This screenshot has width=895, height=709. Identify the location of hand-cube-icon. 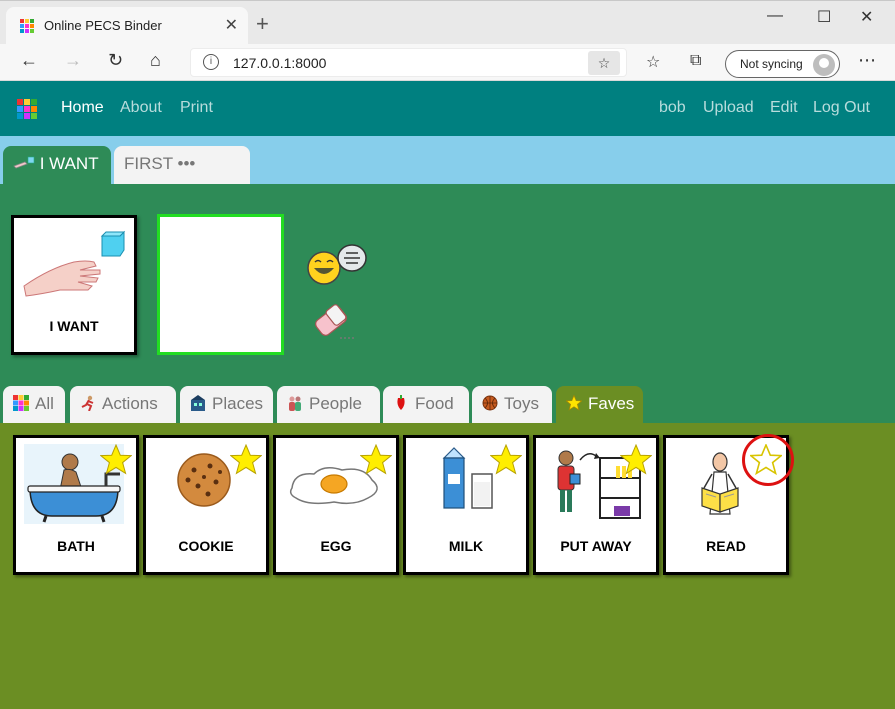
(24, 162).